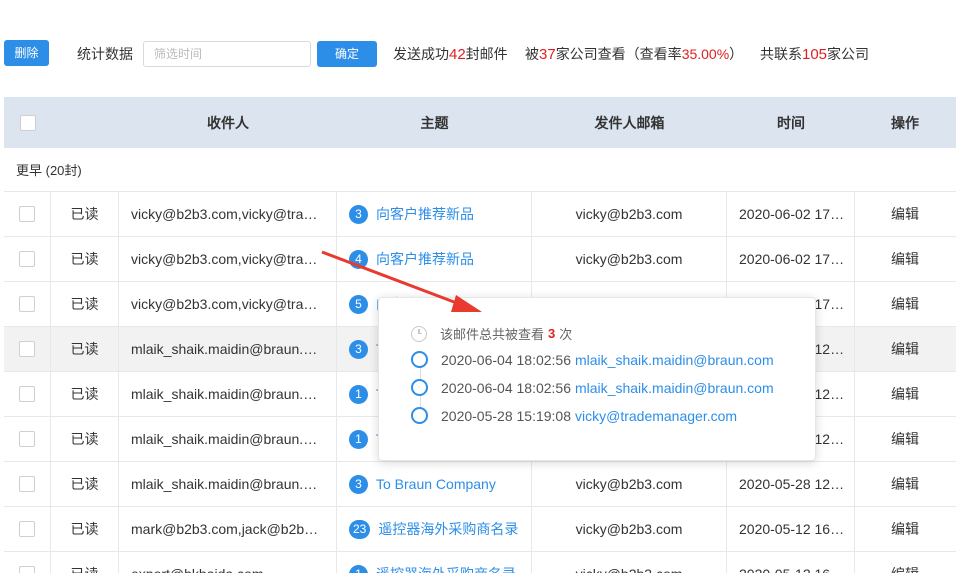 The width and height of the screenshot is (956, 573). Describe the element at coordinates (347, 54) in the screenshot. I see `confirm-button: 确定` at that location.